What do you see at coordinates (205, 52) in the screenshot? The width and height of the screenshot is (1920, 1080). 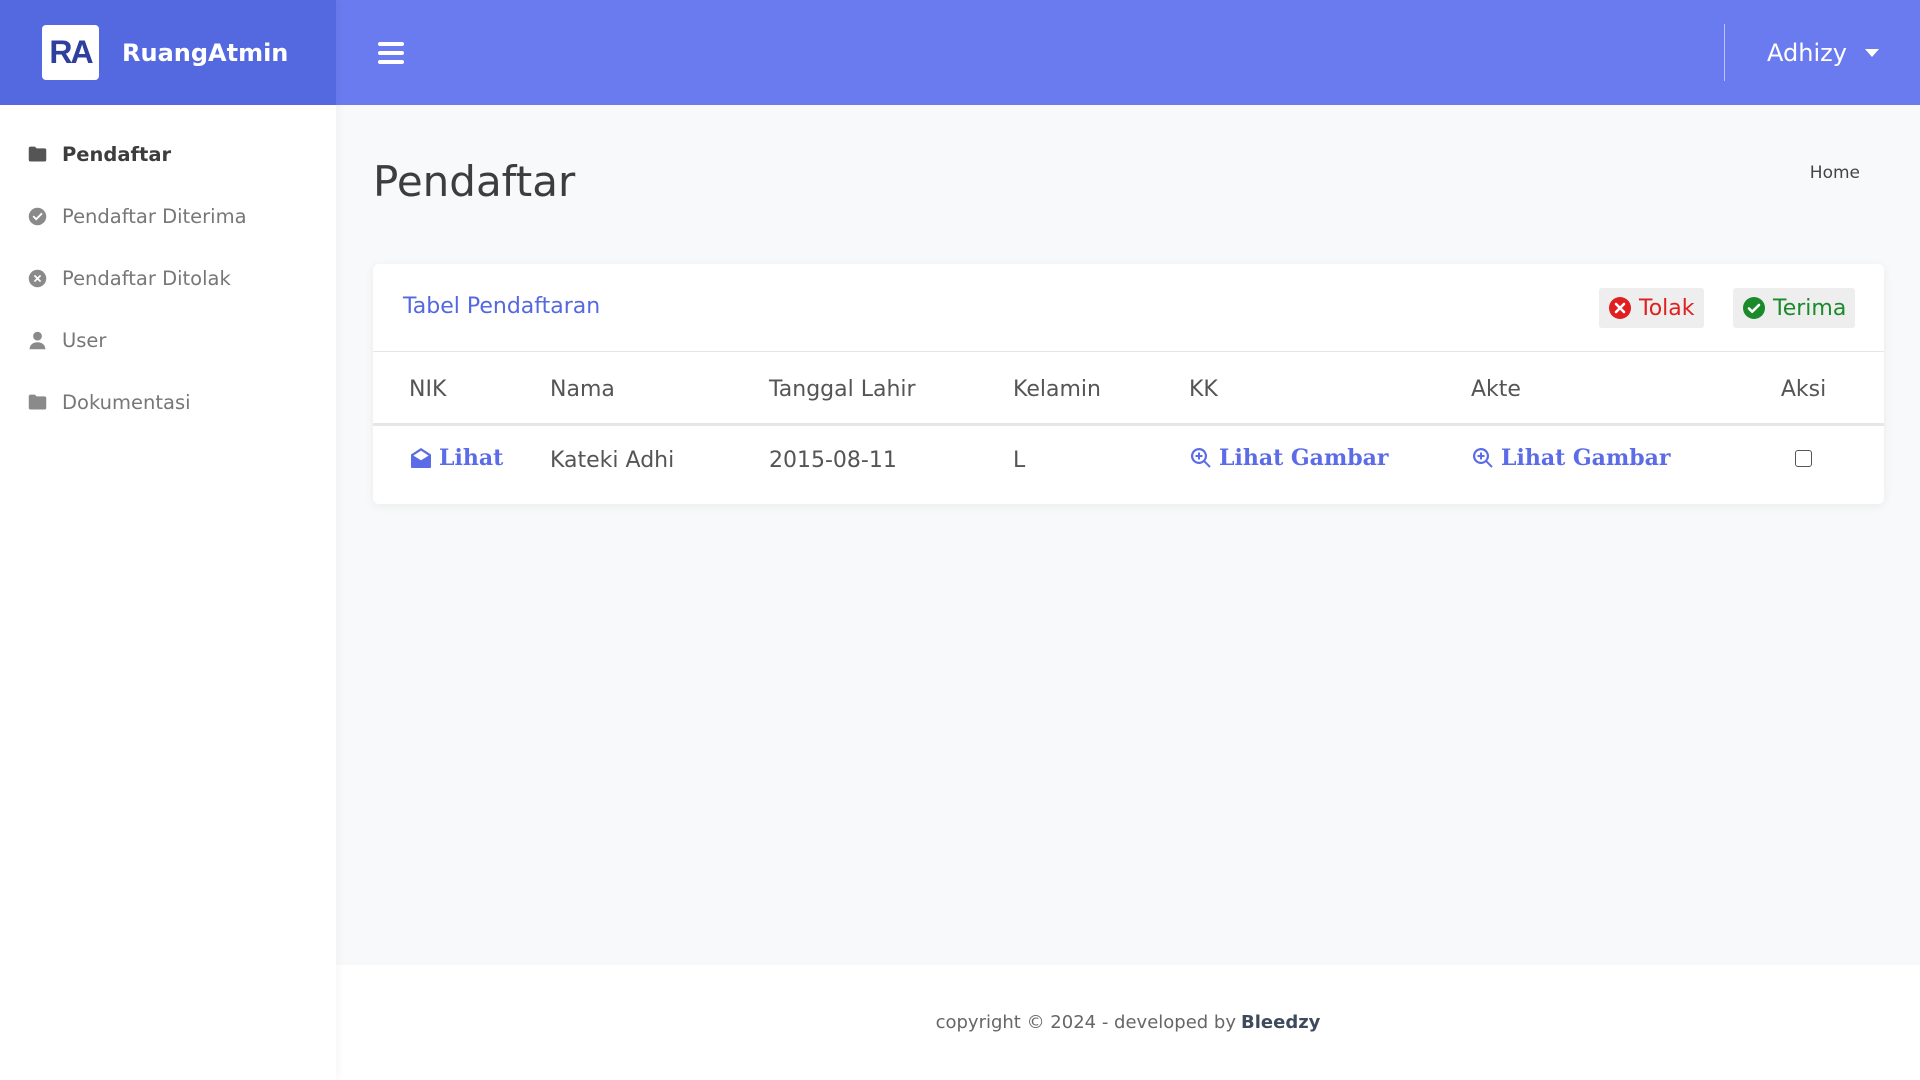 I see `brand-name: RuangAtmin` at bounding box center [205, 52].